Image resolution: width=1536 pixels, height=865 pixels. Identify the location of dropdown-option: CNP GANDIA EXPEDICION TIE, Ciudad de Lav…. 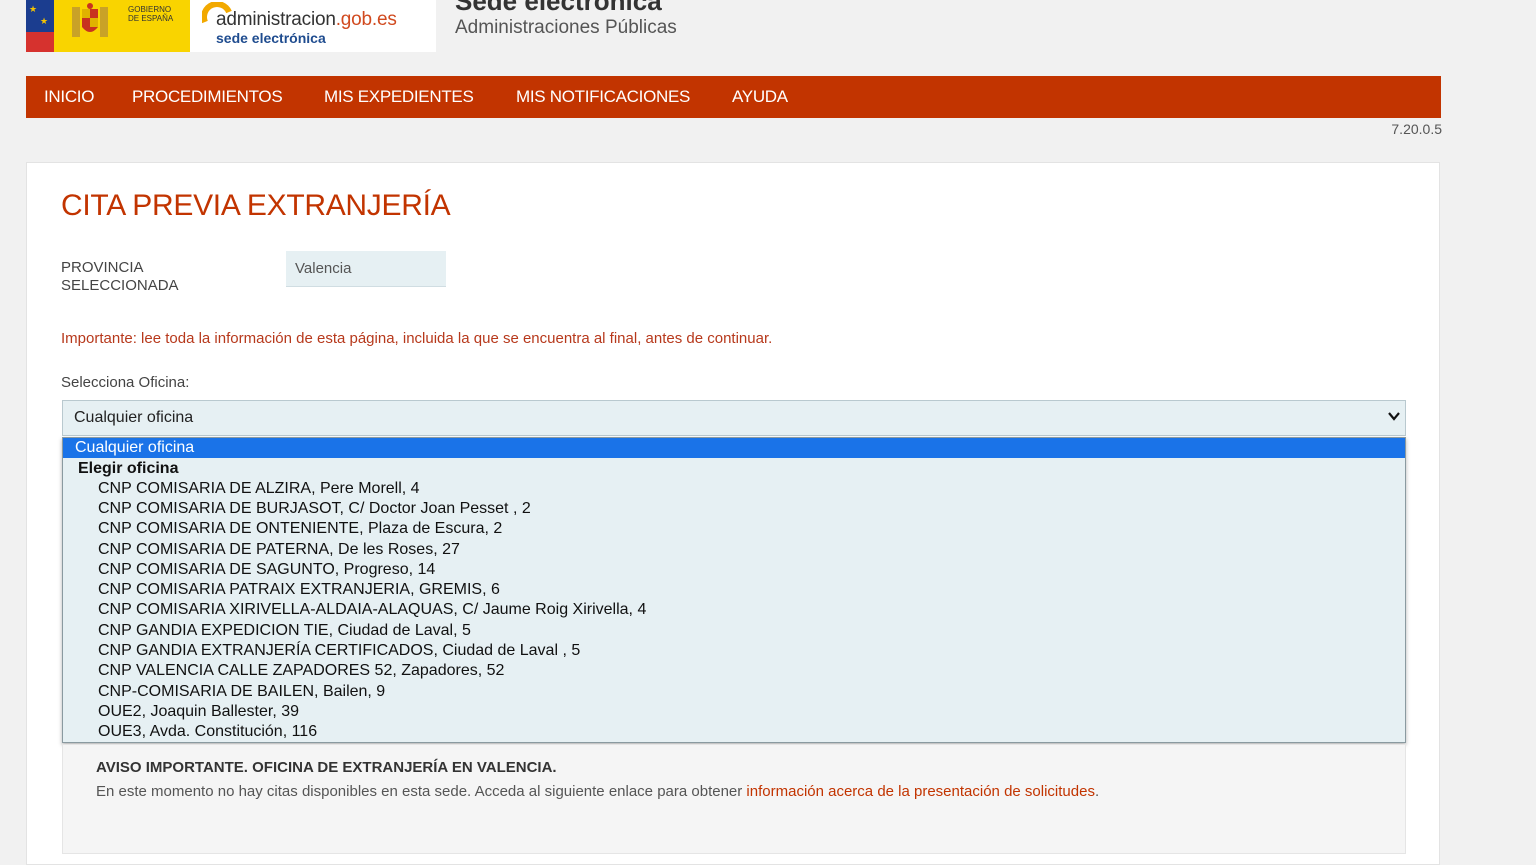
(284, 631).